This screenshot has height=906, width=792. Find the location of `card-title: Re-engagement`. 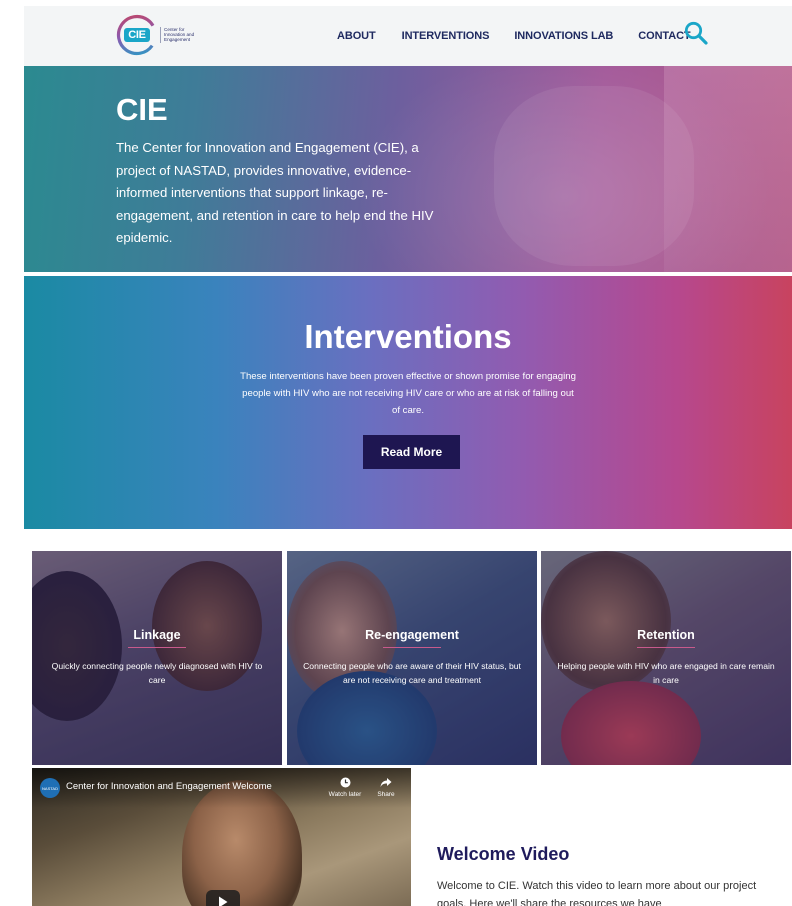

card-title: Re-engagement is located at coordinates (412, 635).